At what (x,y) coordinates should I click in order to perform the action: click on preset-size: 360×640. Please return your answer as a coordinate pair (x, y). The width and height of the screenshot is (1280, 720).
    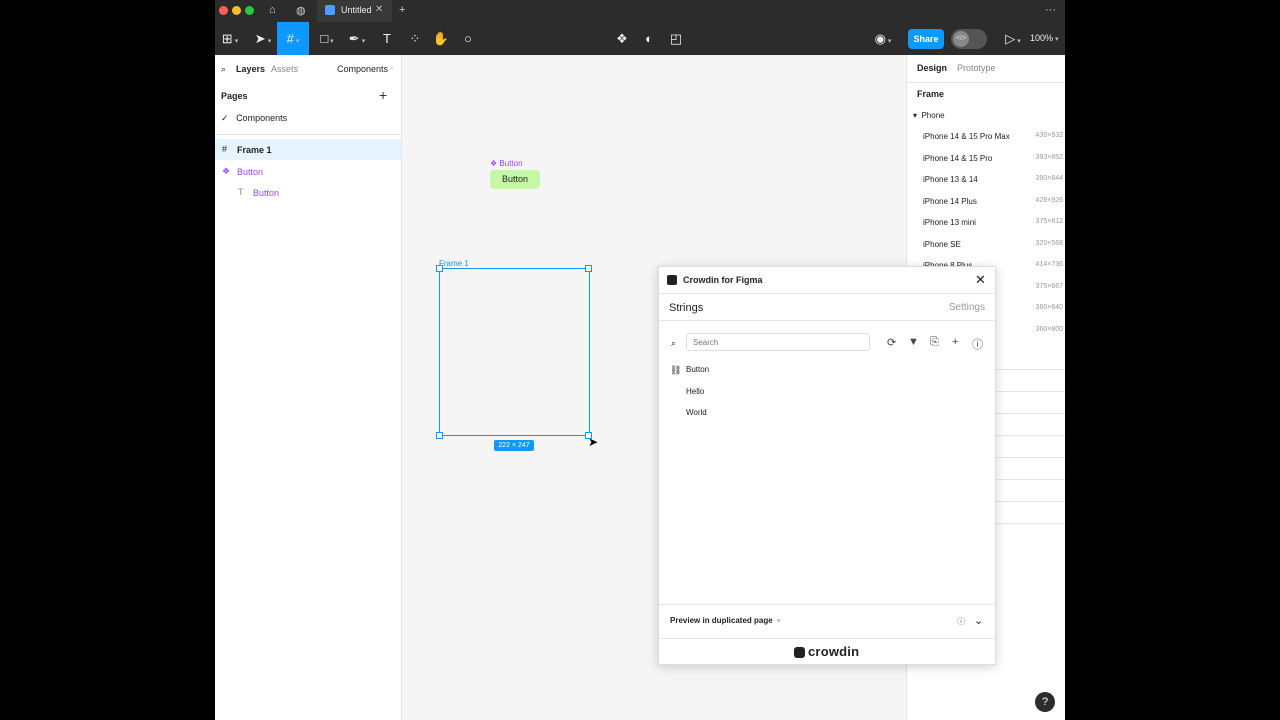
    Looking at the image, I should click on (1049, 307).